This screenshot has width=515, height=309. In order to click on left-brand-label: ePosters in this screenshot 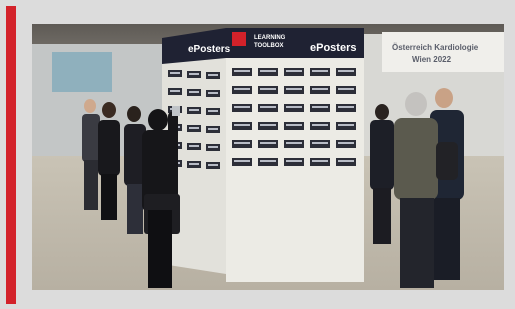, I will do `click(209, 49)`.